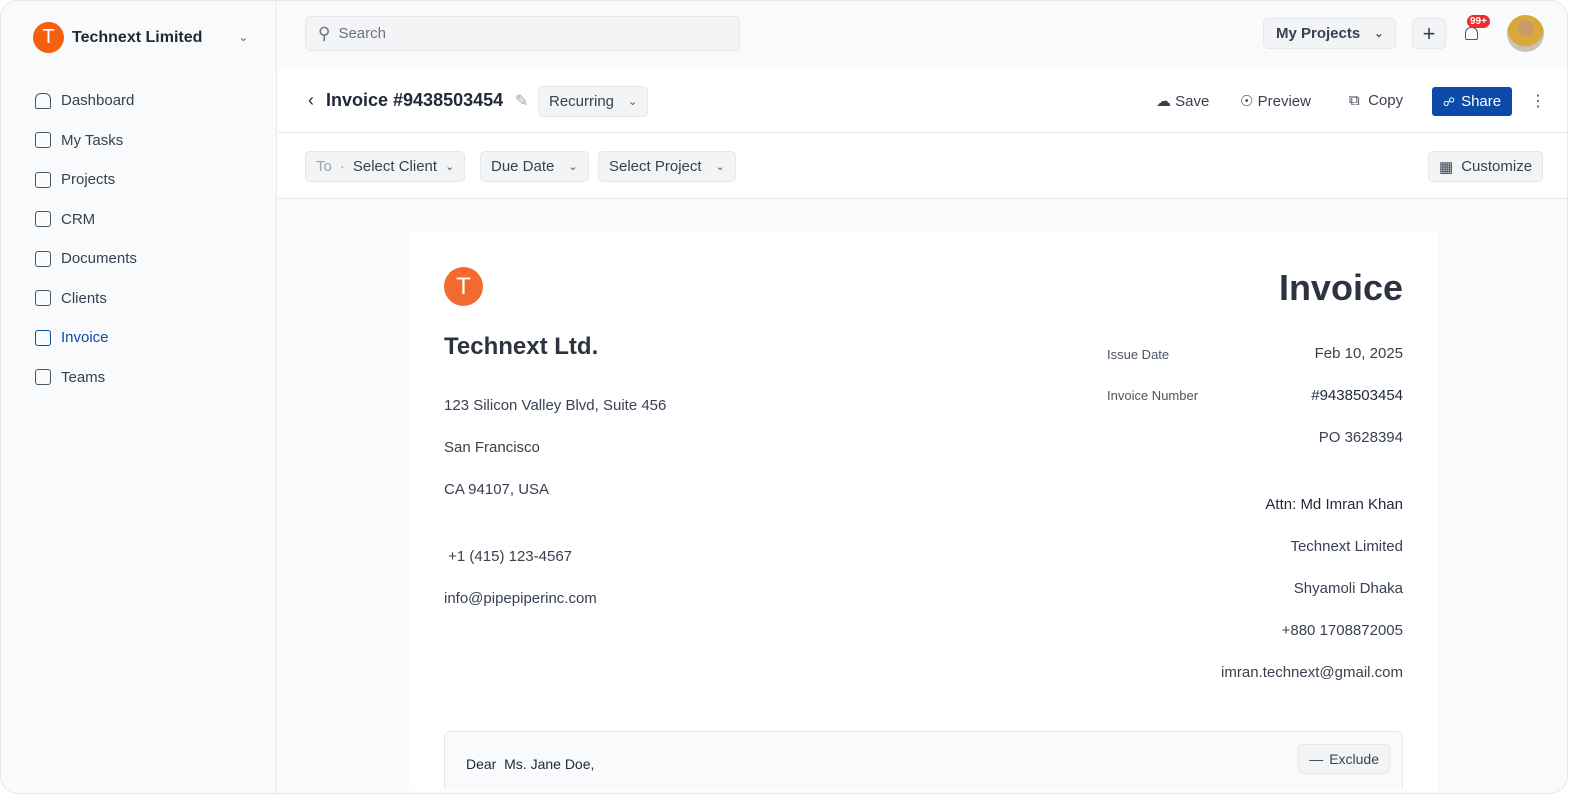 Image resolution: width=1579 pixels, height=800 pixels. I want to click on save-button: ☁ Save, so click(1182, 101).